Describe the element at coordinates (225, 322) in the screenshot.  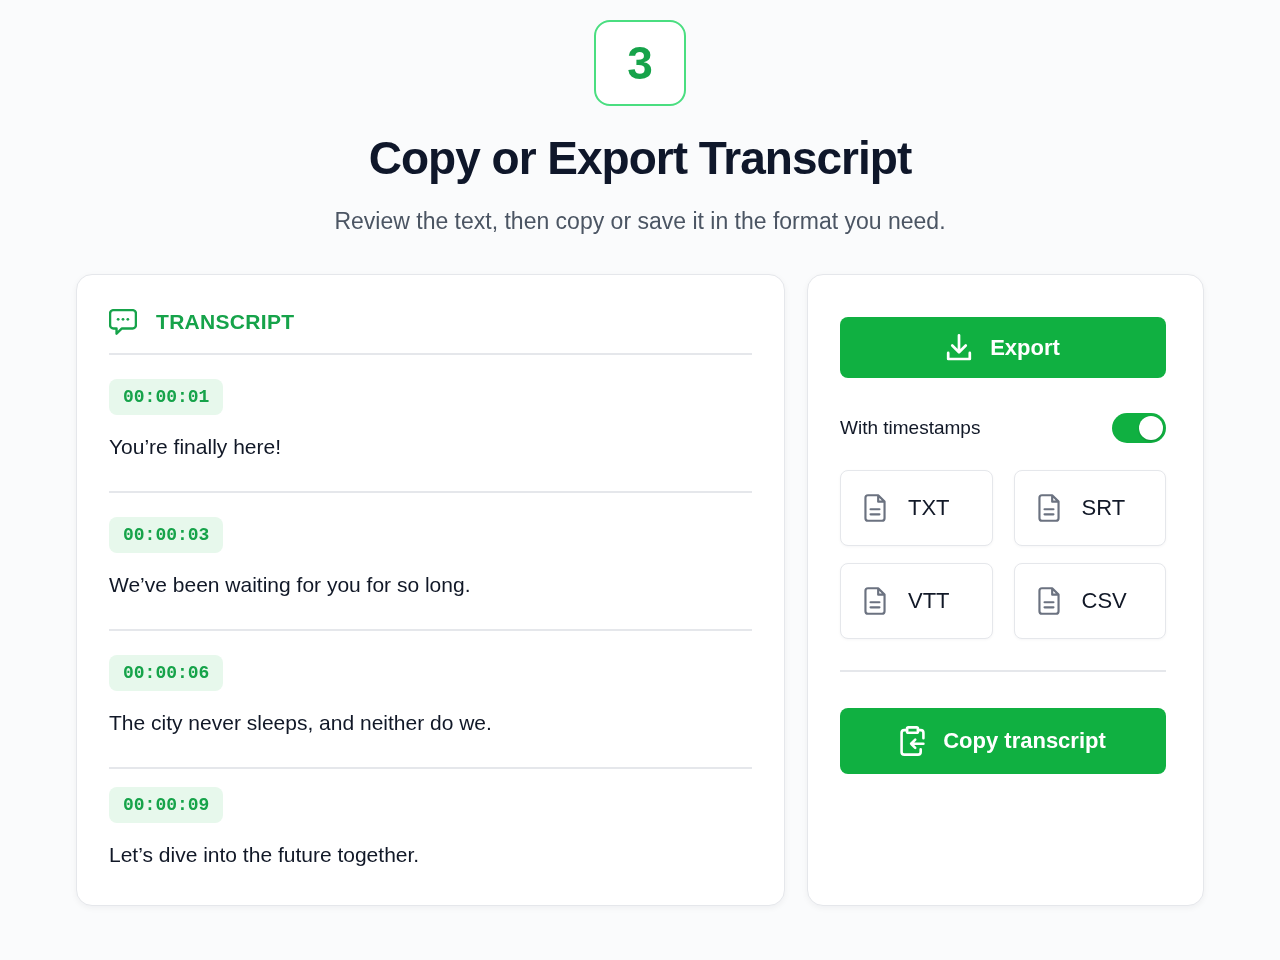
I see `section-heading: TRANSCRIPT` at that location.